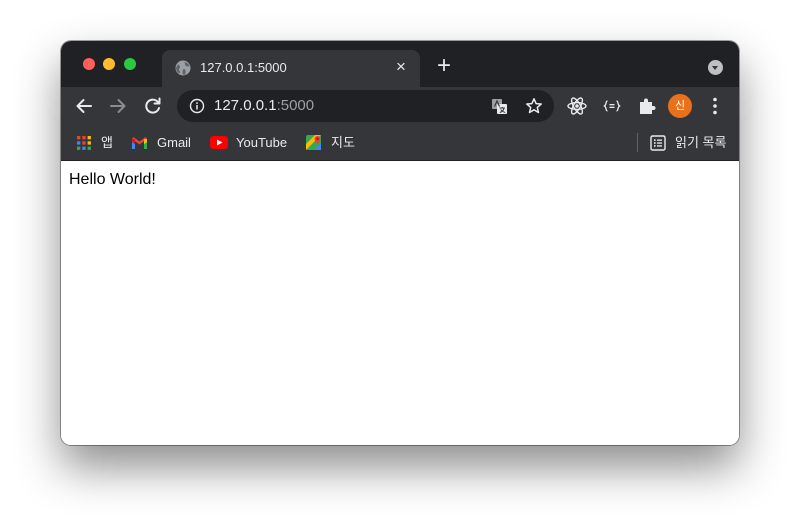 This screenshot has width=800, height=526. I want to click on globe-icon, so click(183, 68).